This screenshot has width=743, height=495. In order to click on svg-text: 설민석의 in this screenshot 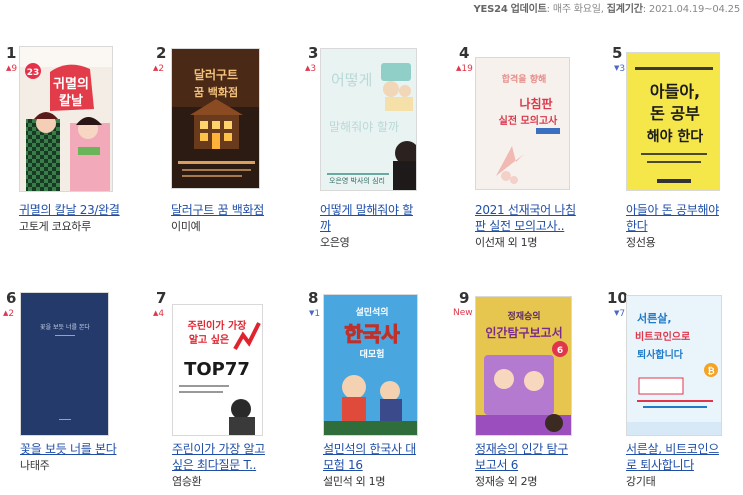, I will do `click(371, 312)`.